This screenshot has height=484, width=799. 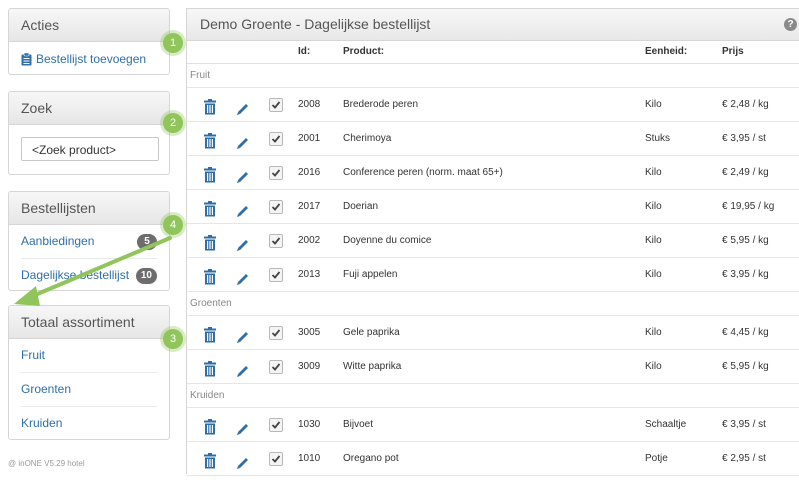 What do you see at coordinates (493, 333) in the screenshot?
I see `table-row: 3005 Gele paprika Kilo € 4,45 / kg` at bounding box center [493, 333].